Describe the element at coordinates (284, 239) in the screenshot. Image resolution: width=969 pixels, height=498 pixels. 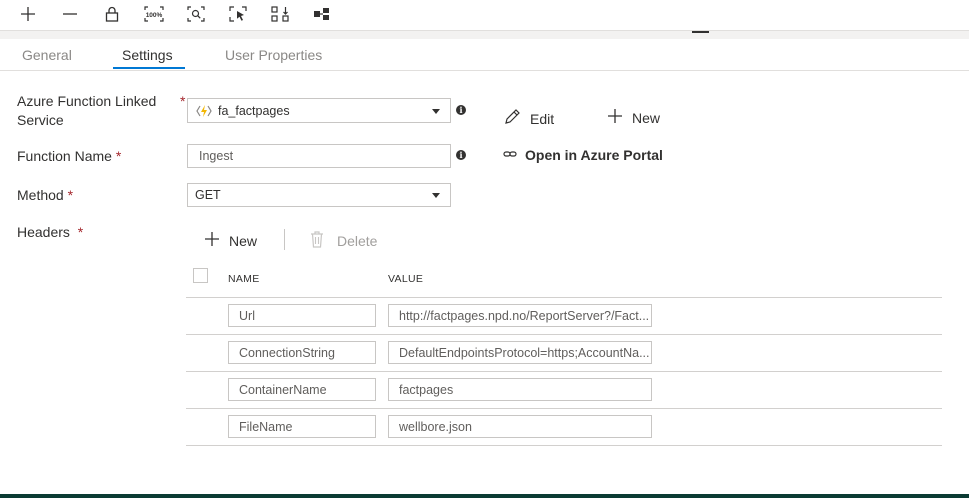
I see `toolbar-separator` at that location.